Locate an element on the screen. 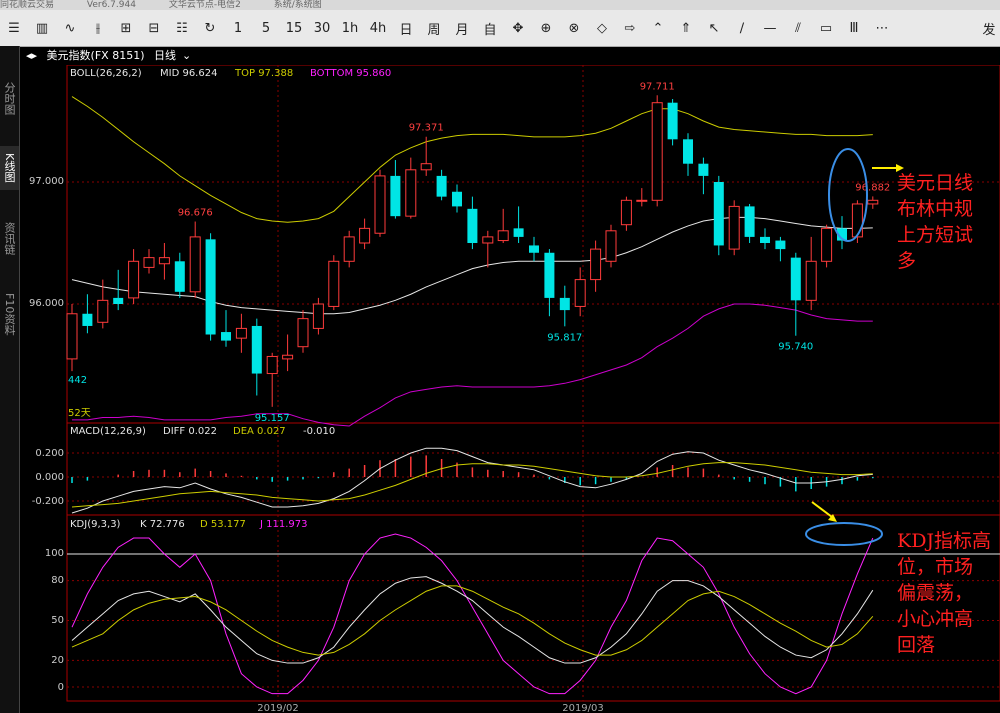 Image resolution: width=1000 pixels, height=713 pixels. crosshair-icon: ✥ is located at coordinates (518, 28).